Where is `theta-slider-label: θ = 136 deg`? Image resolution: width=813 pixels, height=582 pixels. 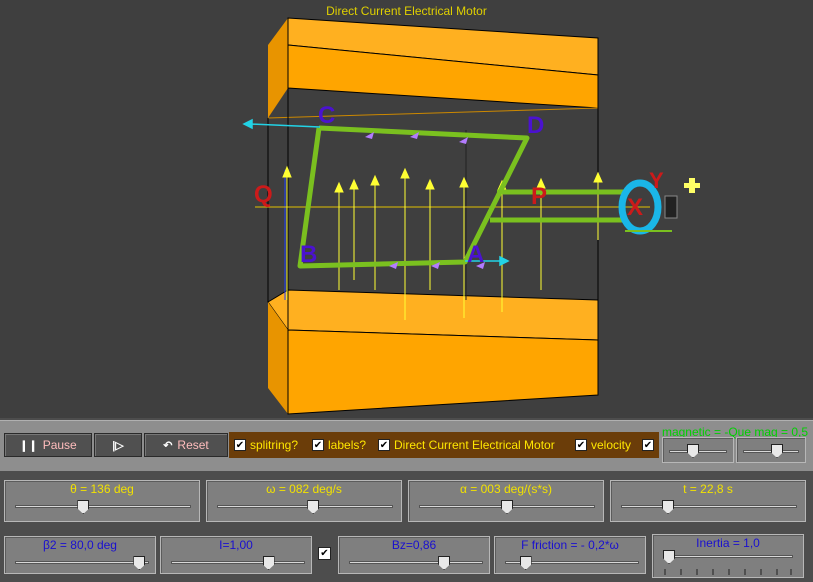 theta-slider-label: θ = 136 deg is located at coordinates (102, 489).